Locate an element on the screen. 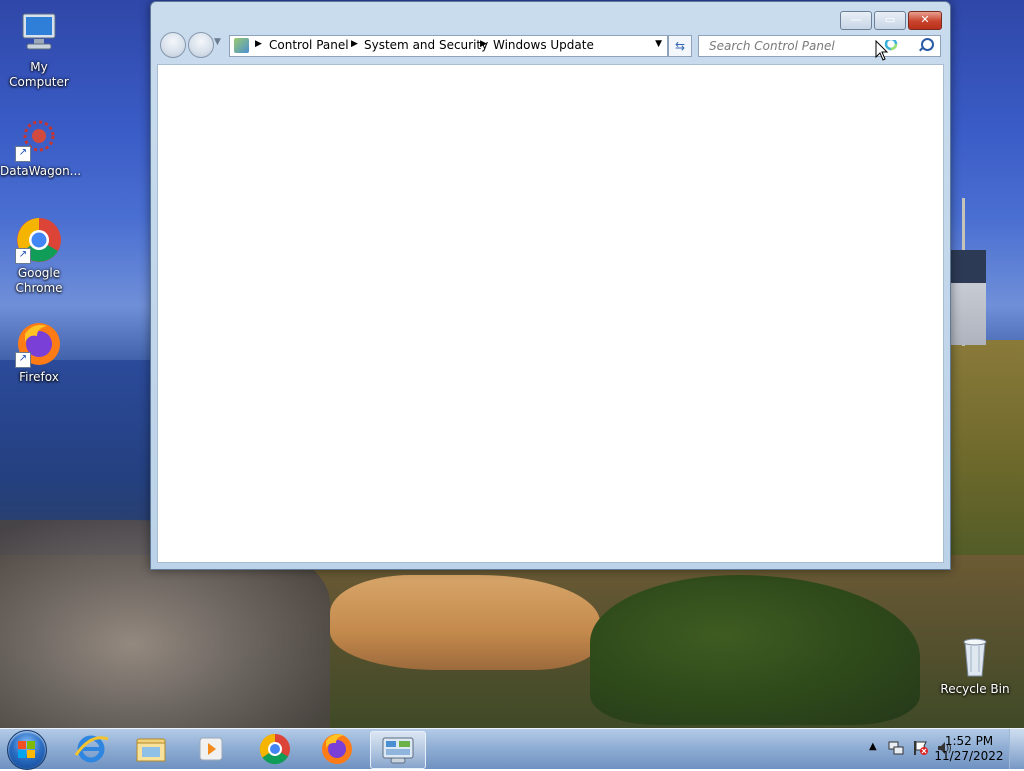 This screenshot has width=1024, height=771. chrome-icon: ↗ is located at coordinates (39, 240).